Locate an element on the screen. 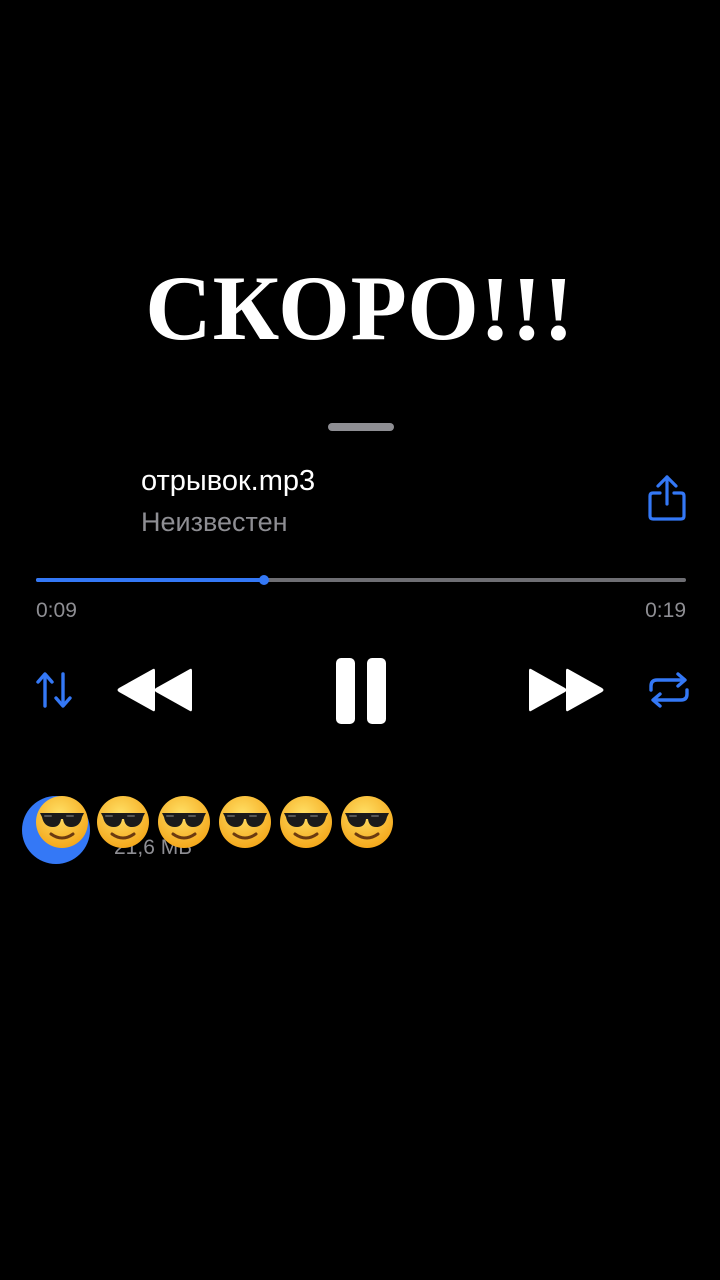 The height and width of the screenshot is (1280, 720). track-artist: Неизвестен is located at coordinates (214, 522).